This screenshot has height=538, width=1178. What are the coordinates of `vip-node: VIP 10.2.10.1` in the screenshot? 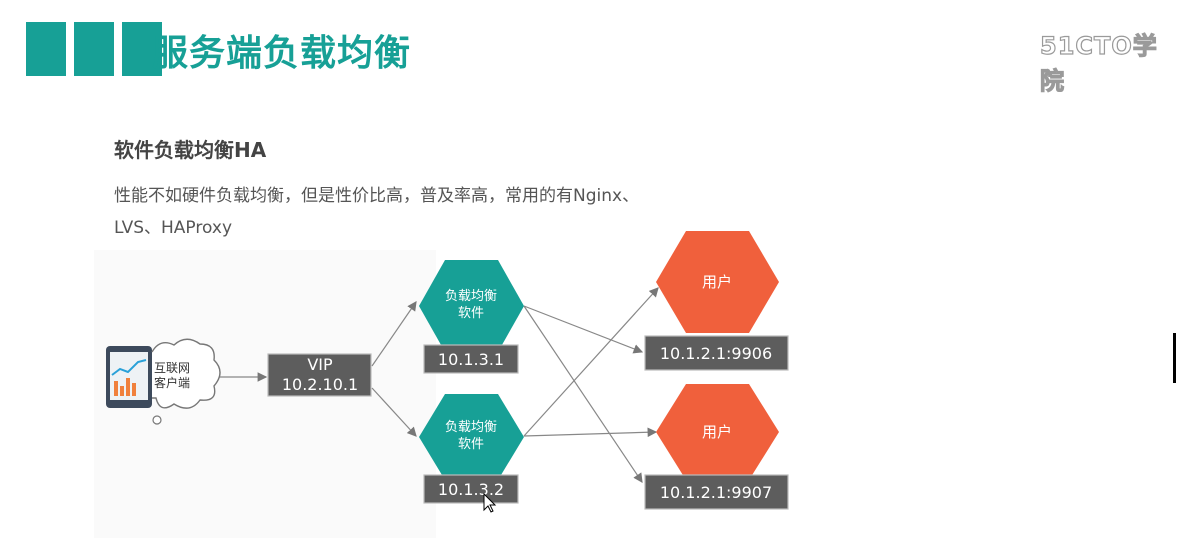 It's located at (319, 375).